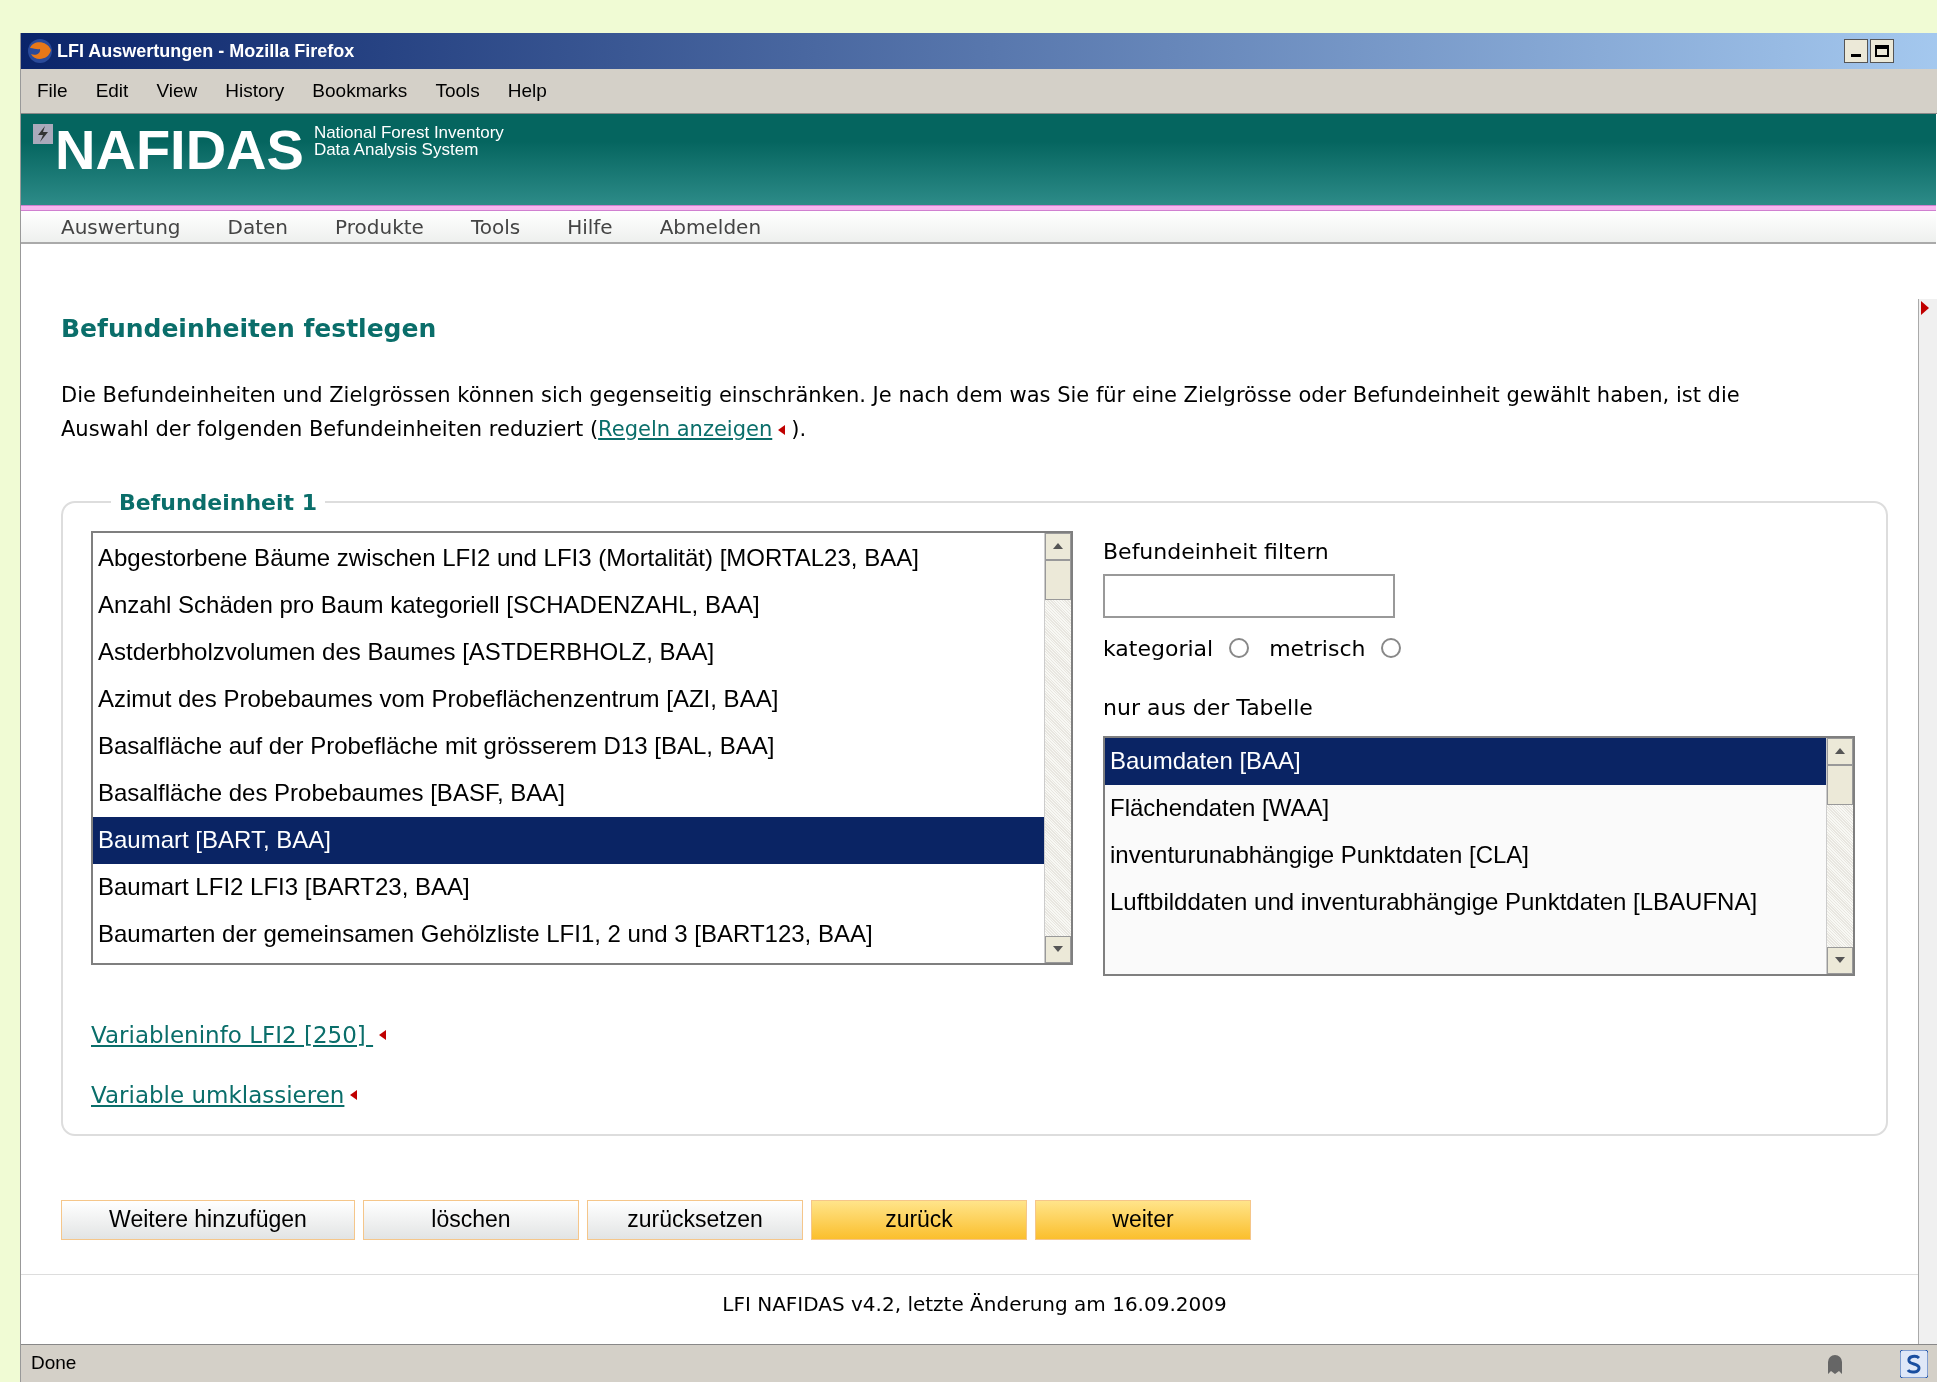 The image size is (1937, 1382). I want to click on menu-item: History, so click(255, 91).